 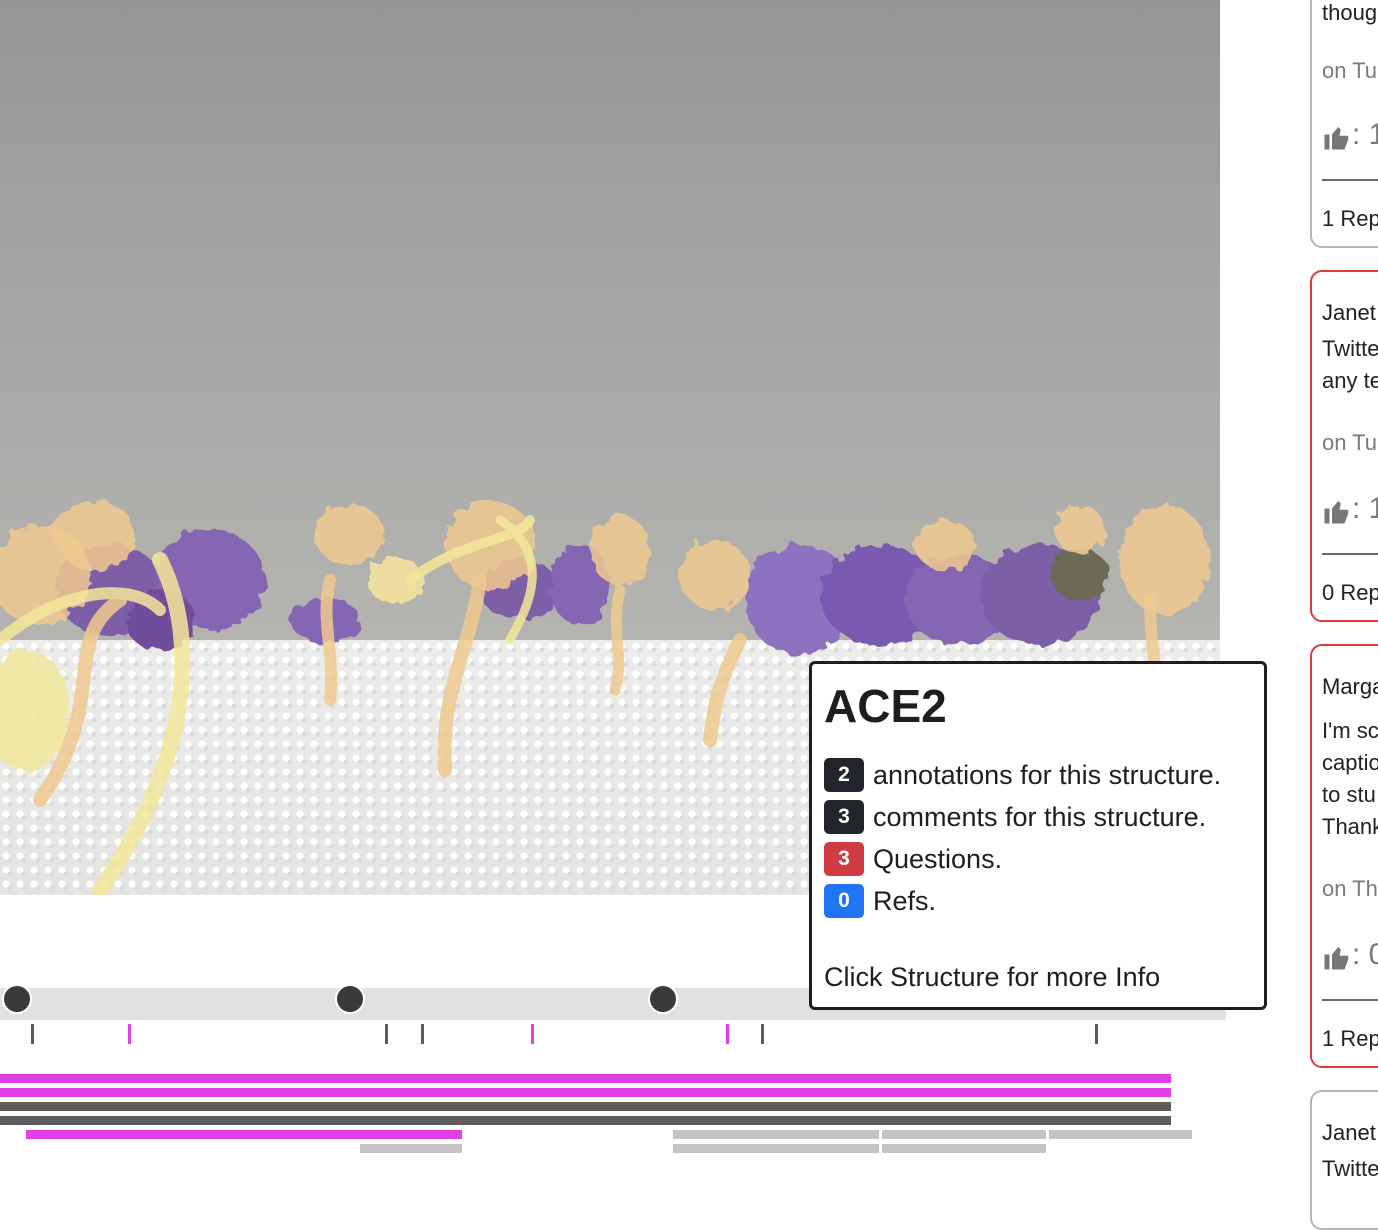 What do you see at coordinates (938, 858) in the screenshot?
I see `questions-label: Questions.` at bounding box center [938, 858].